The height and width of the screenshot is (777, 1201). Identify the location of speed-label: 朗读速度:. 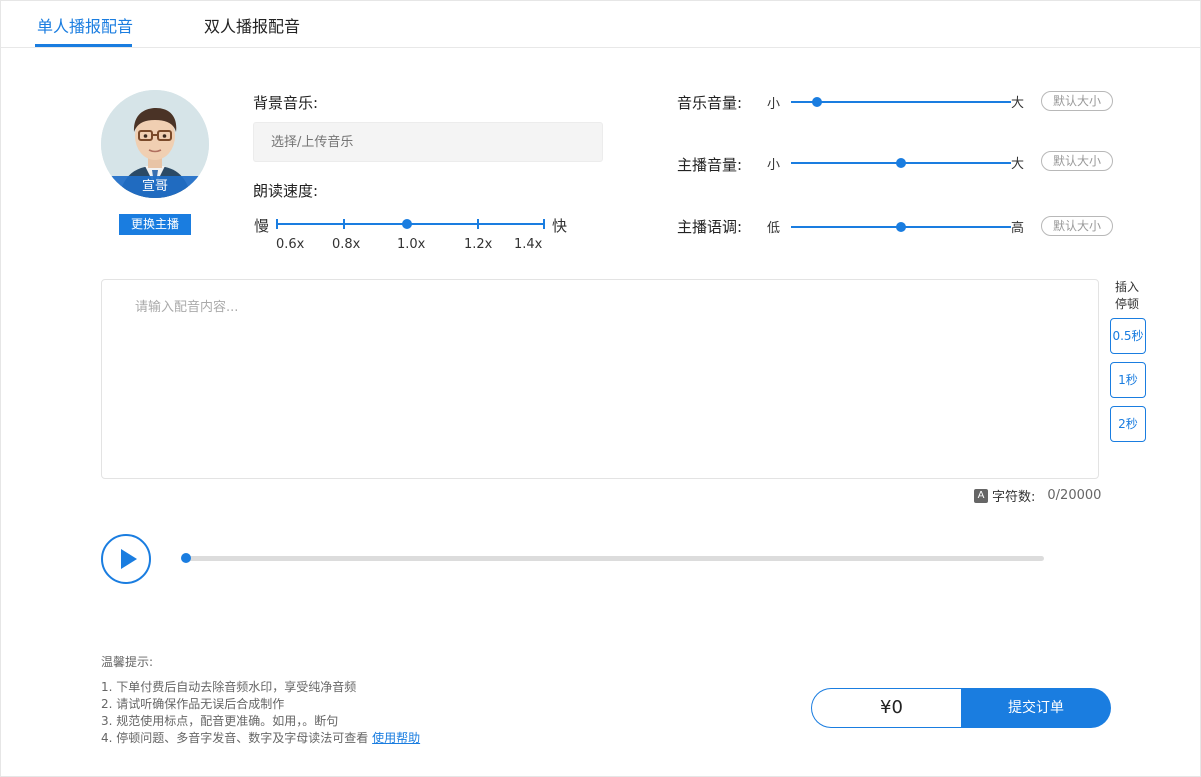
(286, 191).